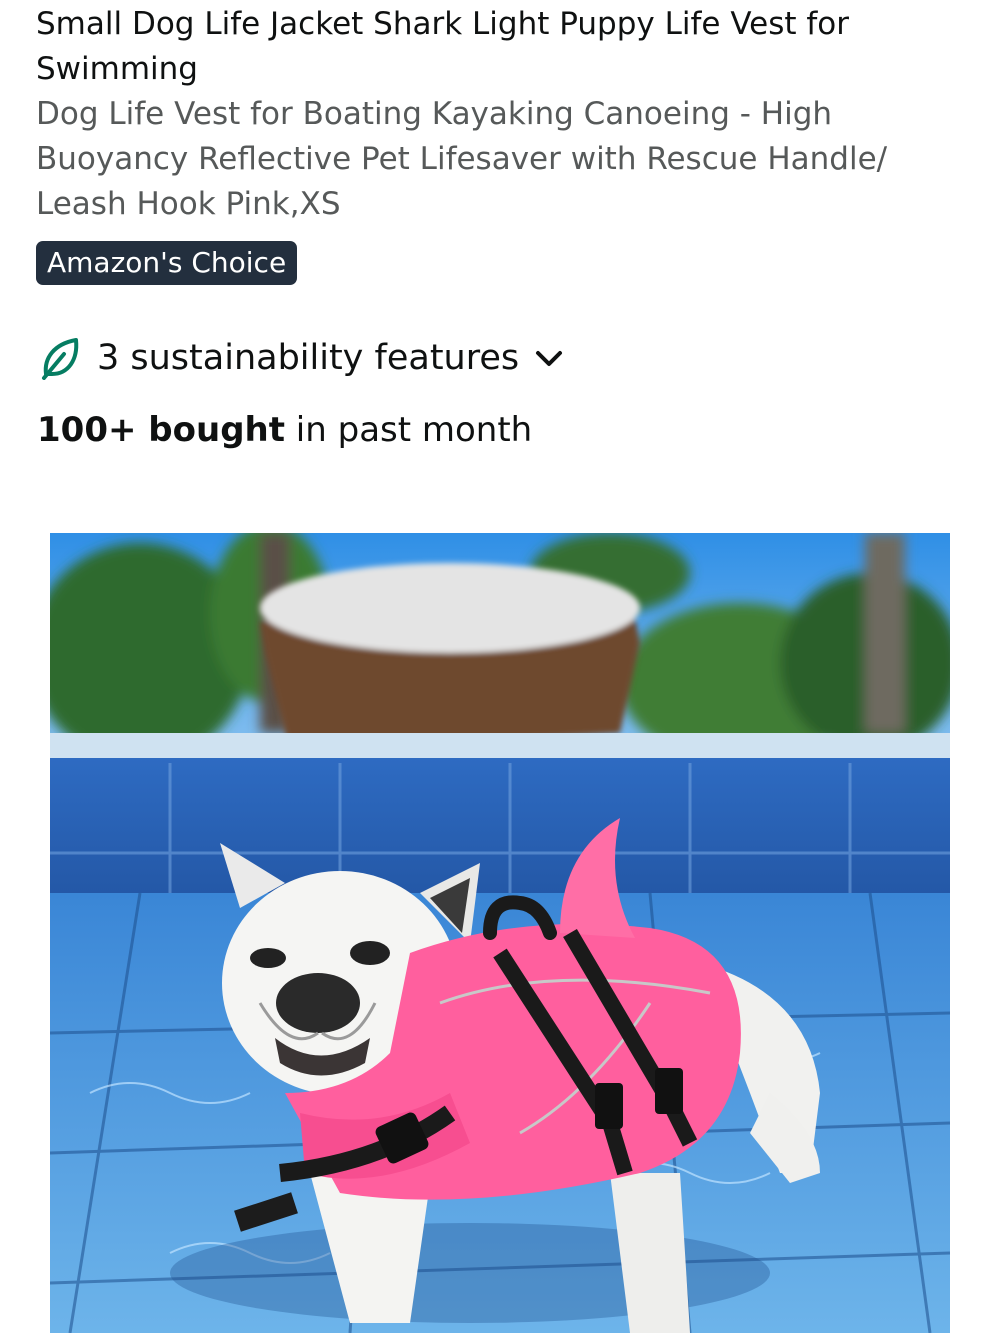 Image resolution: width=1000 pixels, height=1333 pixels. What do you see at coordinates (308, 358) in the screenshot?
I see `sustainability-label: 3 sustainability features` at bounding box center [308, 358].